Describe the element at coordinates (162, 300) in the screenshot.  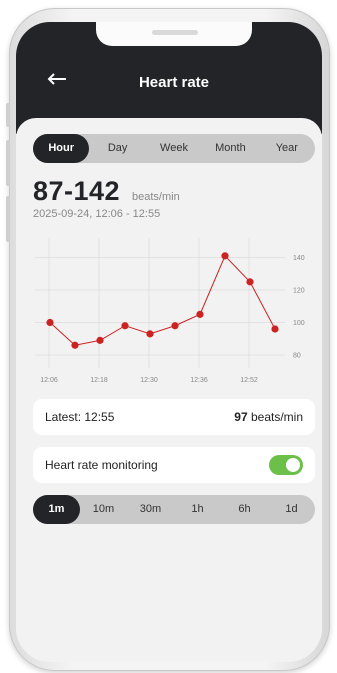
I see `heart-rate-line` at that location.